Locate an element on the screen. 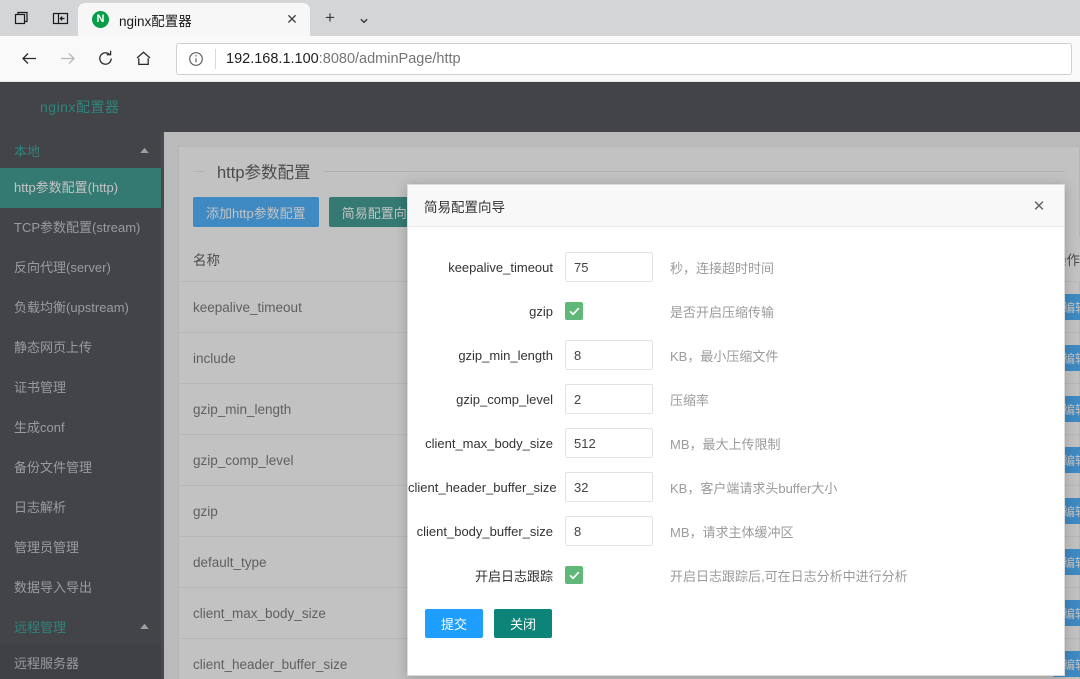 The width and height of the screenshot is (1080, 679). keepalive_timeout-input is located at coordinates (609, 267).